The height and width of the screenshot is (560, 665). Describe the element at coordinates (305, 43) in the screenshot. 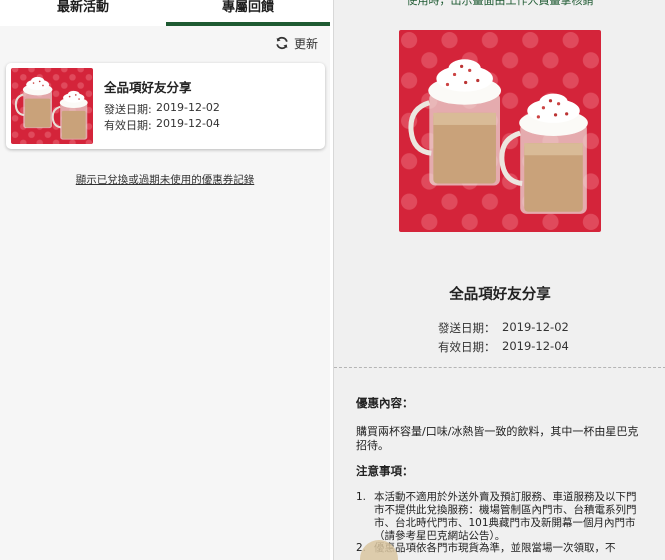

I see `refresh-label: 更新` at that location.